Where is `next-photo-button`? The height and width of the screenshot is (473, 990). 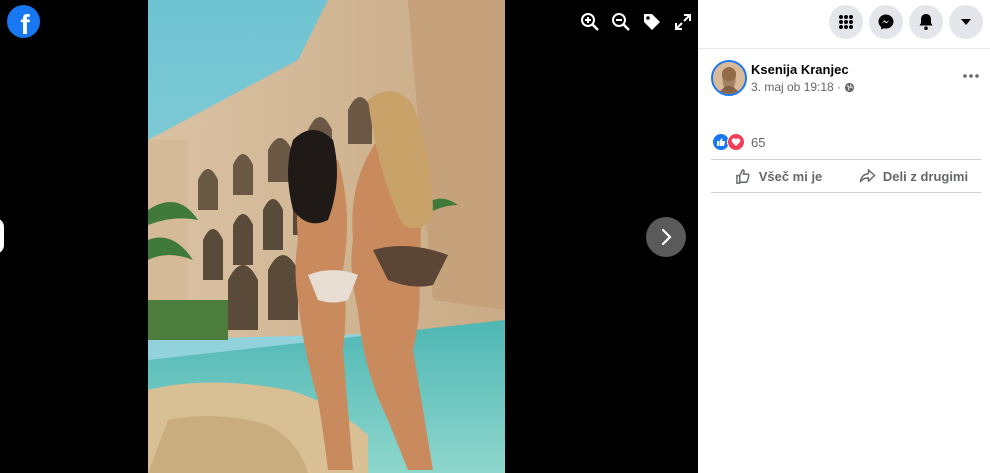
next-photo-button is located at coordinates (666, 237).